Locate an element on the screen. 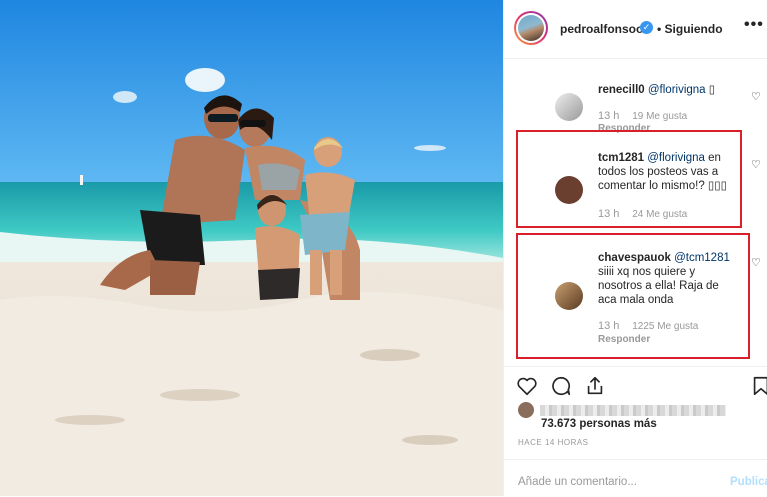 This screenshot has height=497, width=767. comment-time: 13 h is located at coordinates (608, 116).